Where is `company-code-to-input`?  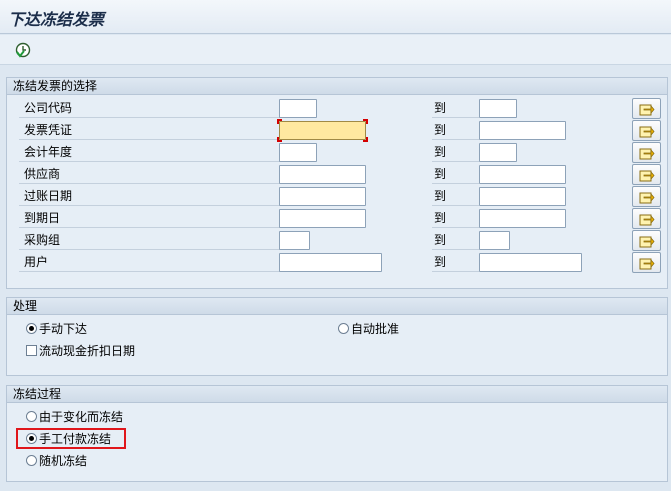 company-code-to-input is located at coordinates (498, 108).